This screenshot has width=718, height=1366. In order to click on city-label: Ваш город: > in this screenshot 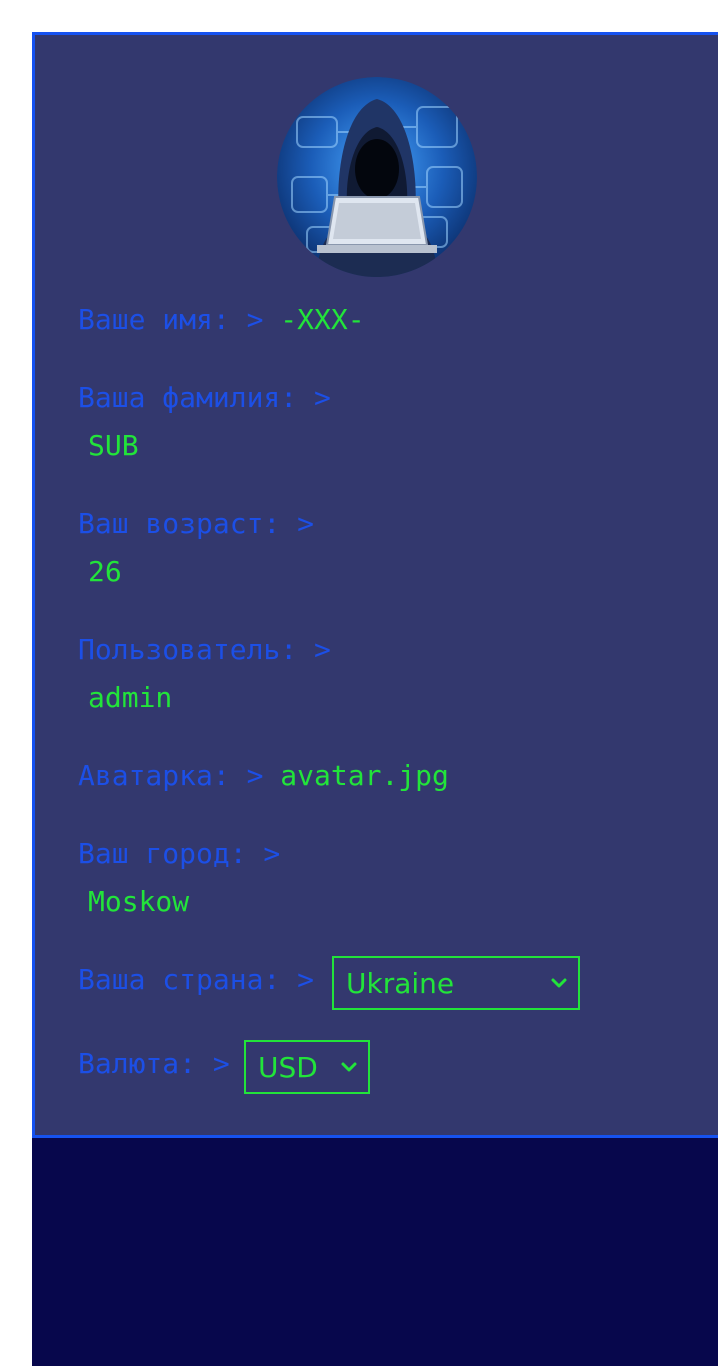, I will do `click(179, 853)`.